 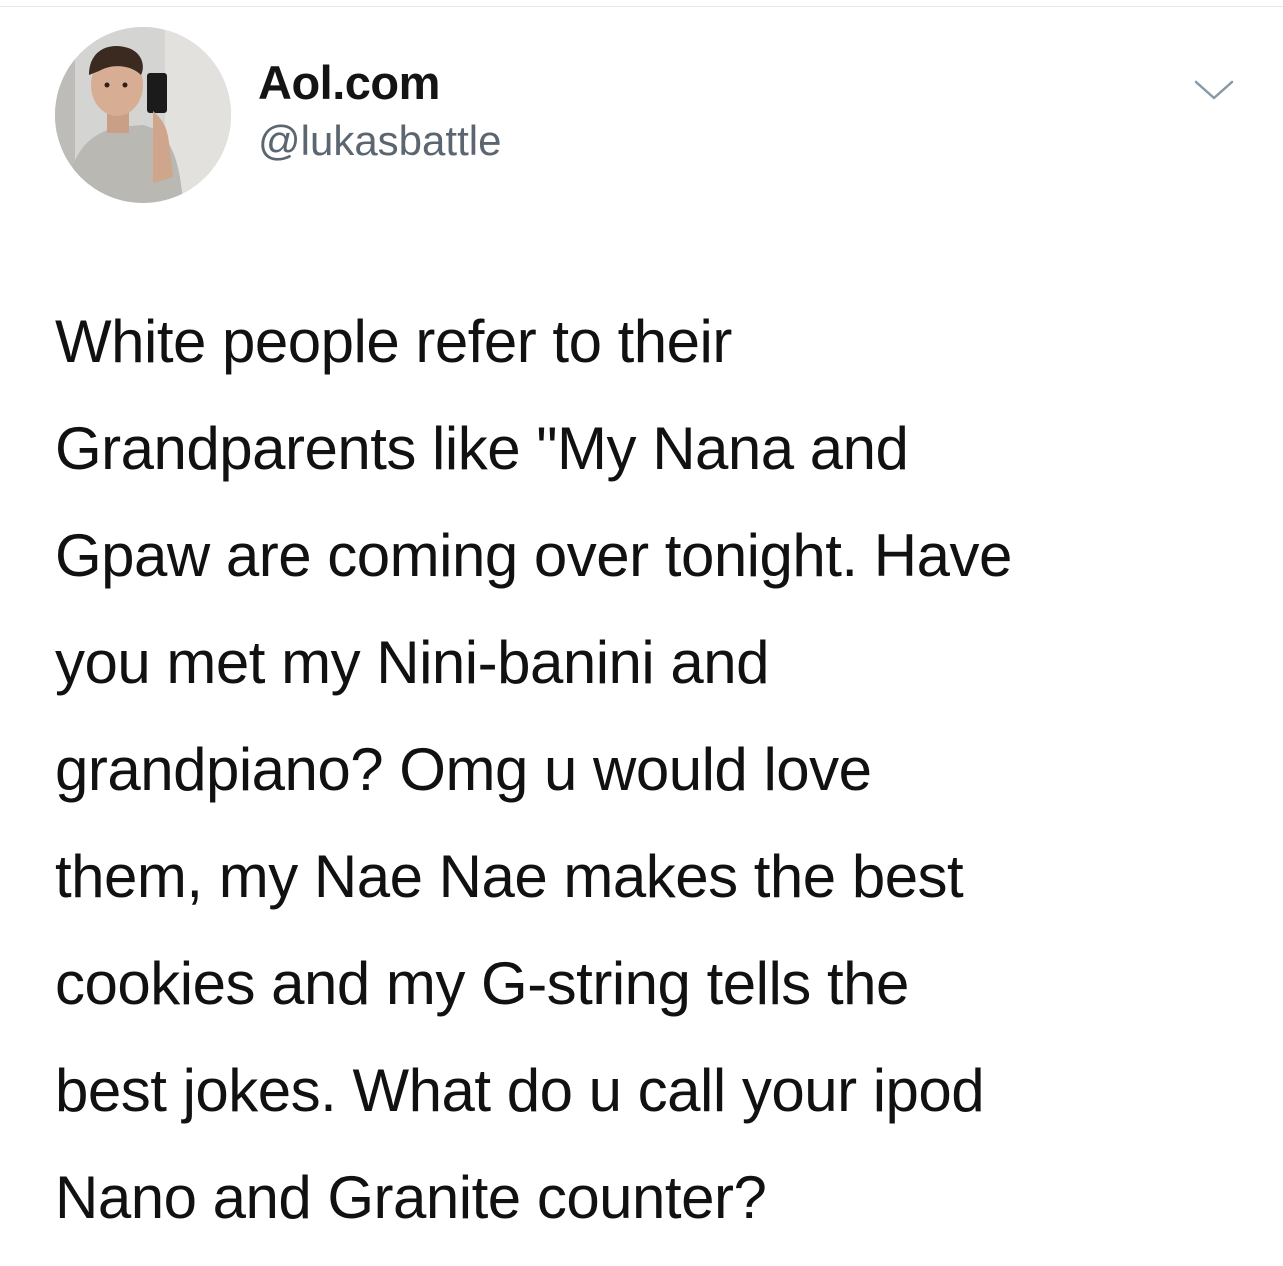 I want to click on tweet-text-line: Grandparents like "My Nana and, so click(x=482, y=448).